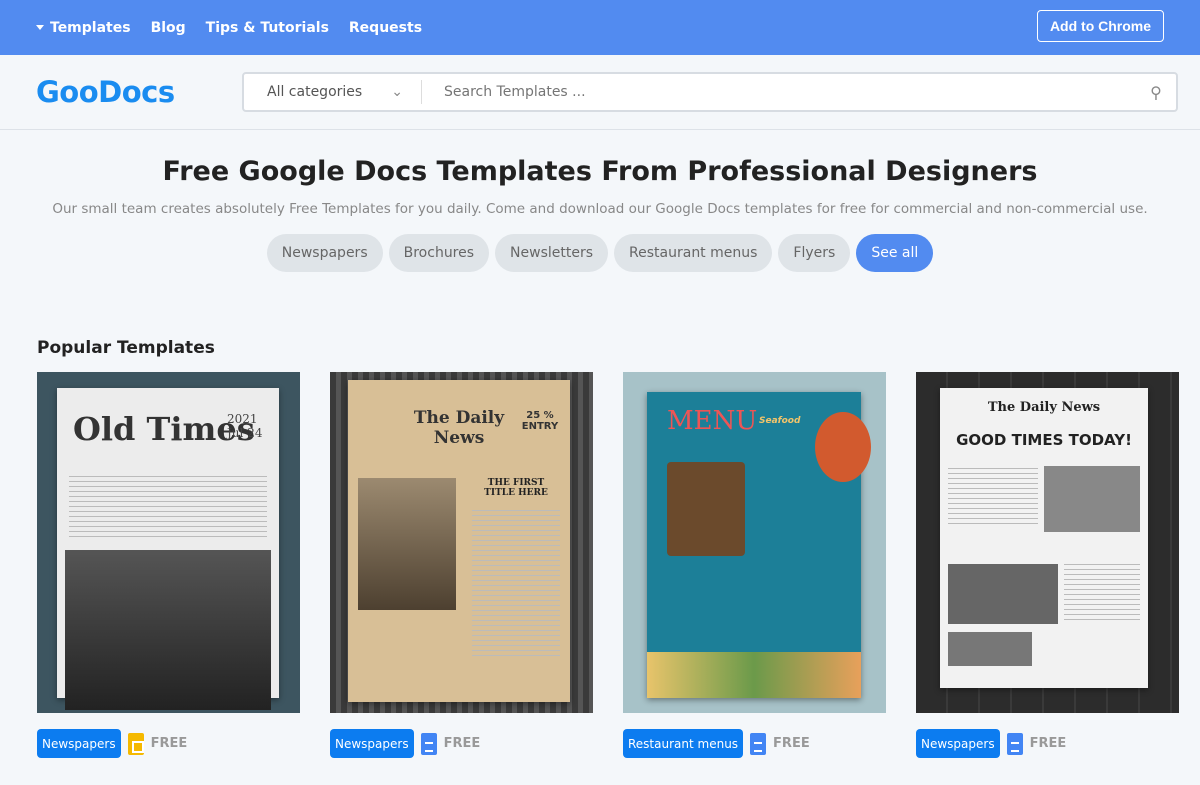  I want to click on category-tag: Restaurant menus, so click(683, 743).